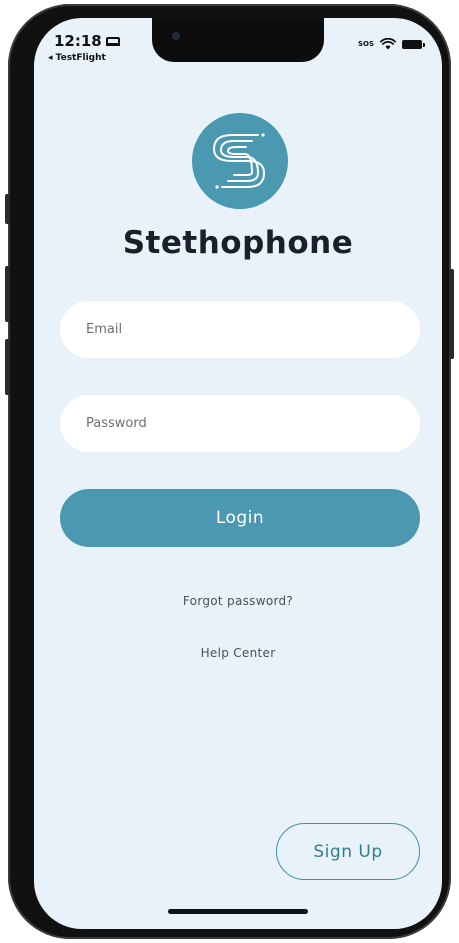 The image size is (459, 943). I want to click on wifi-icon, so click(388, 44).